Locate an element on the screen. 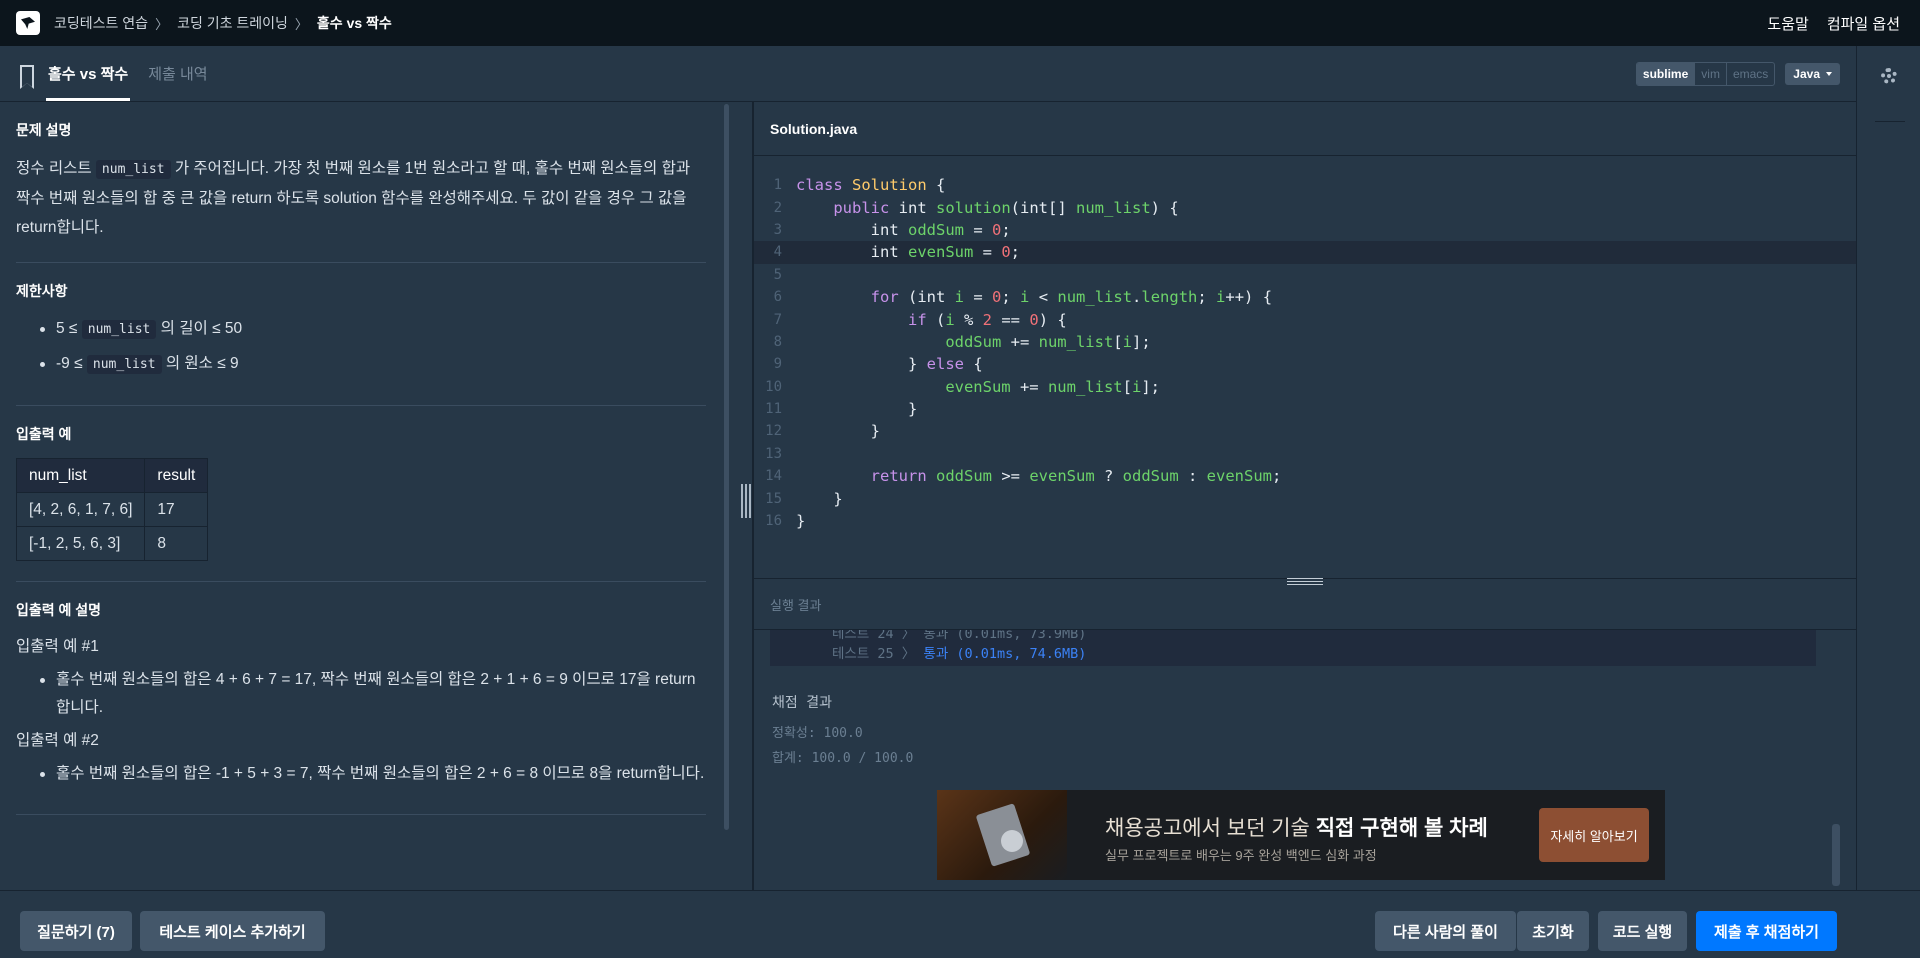  line-number: 3 is located at coordinates (777, 229).